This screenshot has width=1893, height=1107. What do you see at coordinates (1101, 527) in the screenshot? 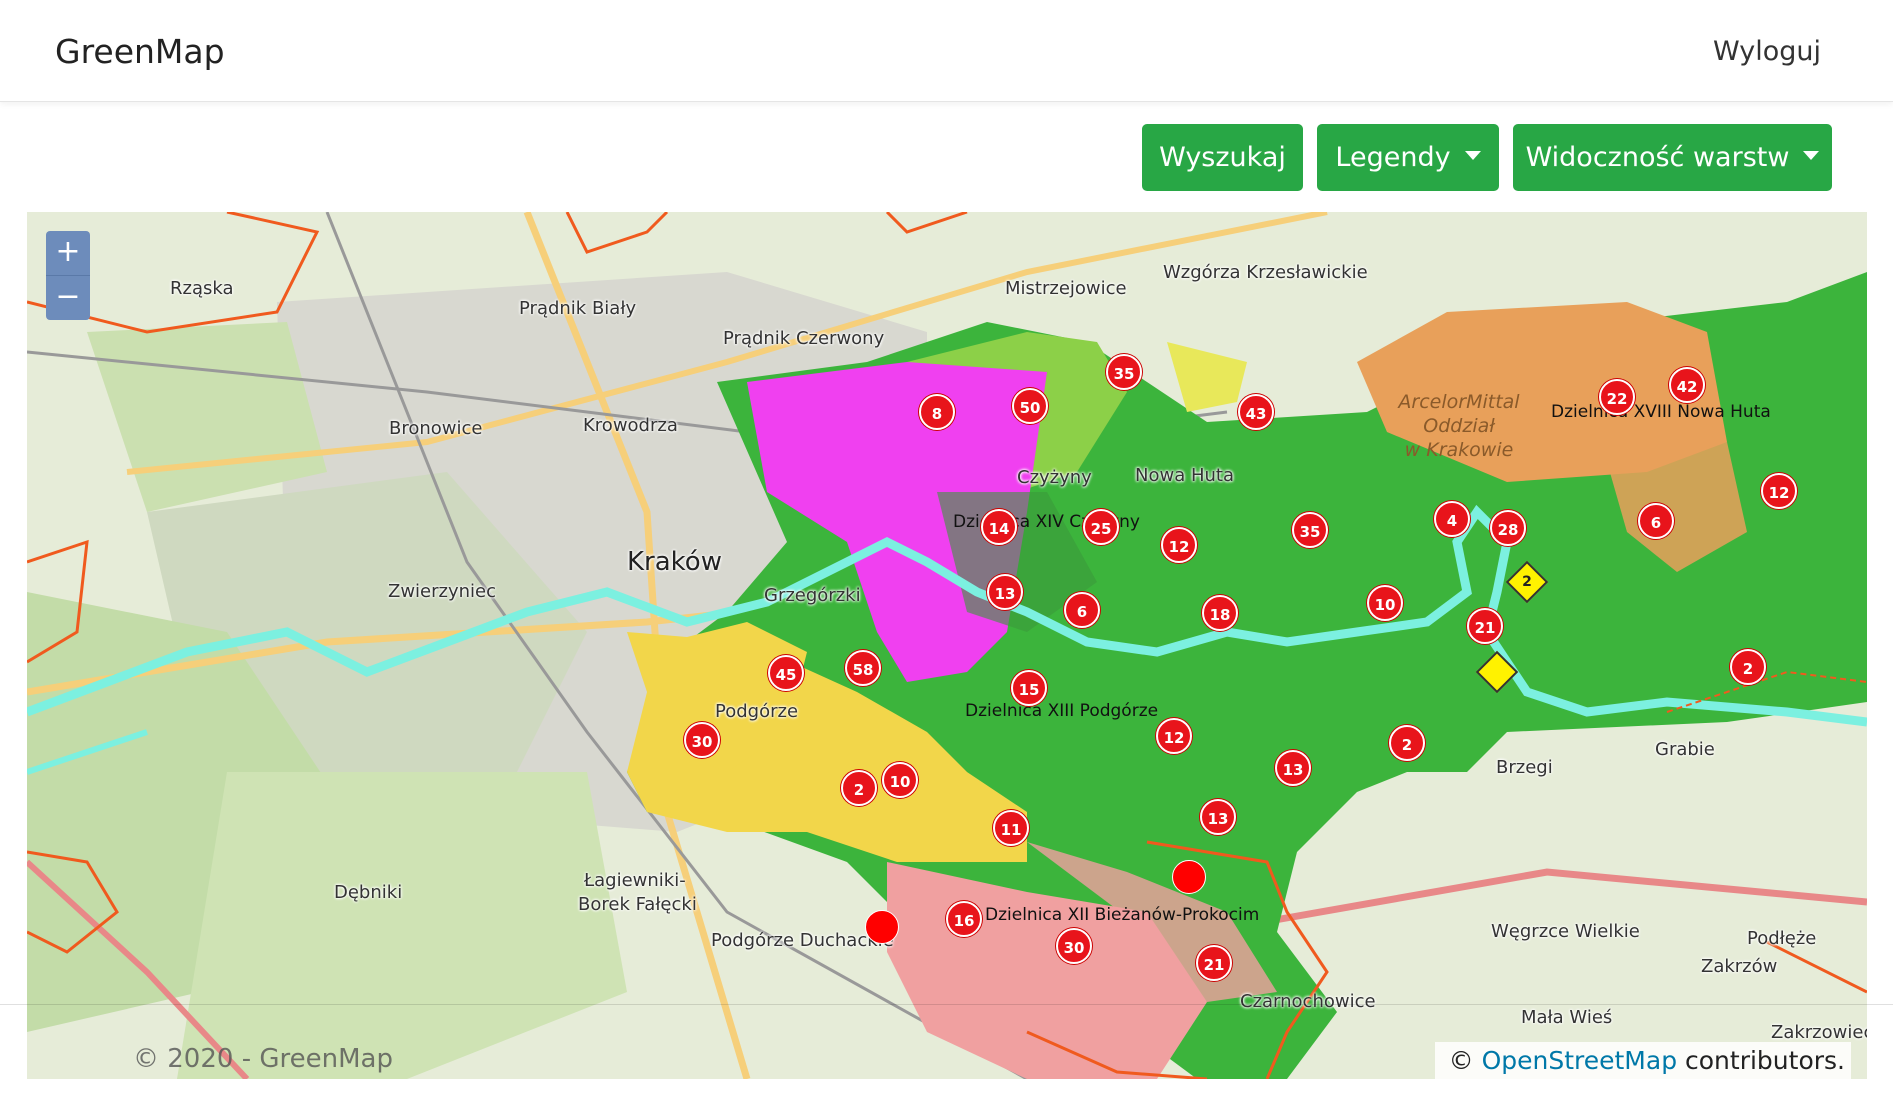
I see `cluster-marker: 25` at bounding box center [1101, 527].